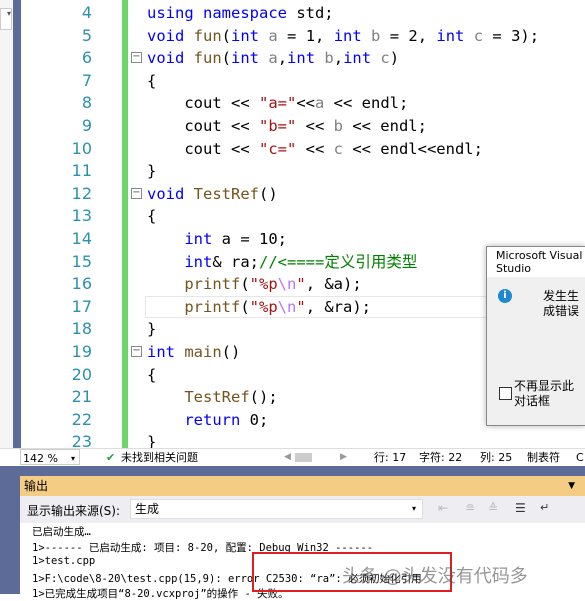 This screenshot has height=601, width=585. Describe the element at coordinates (207, 58) in the screenshot. I see `code-token: fun` at that location.